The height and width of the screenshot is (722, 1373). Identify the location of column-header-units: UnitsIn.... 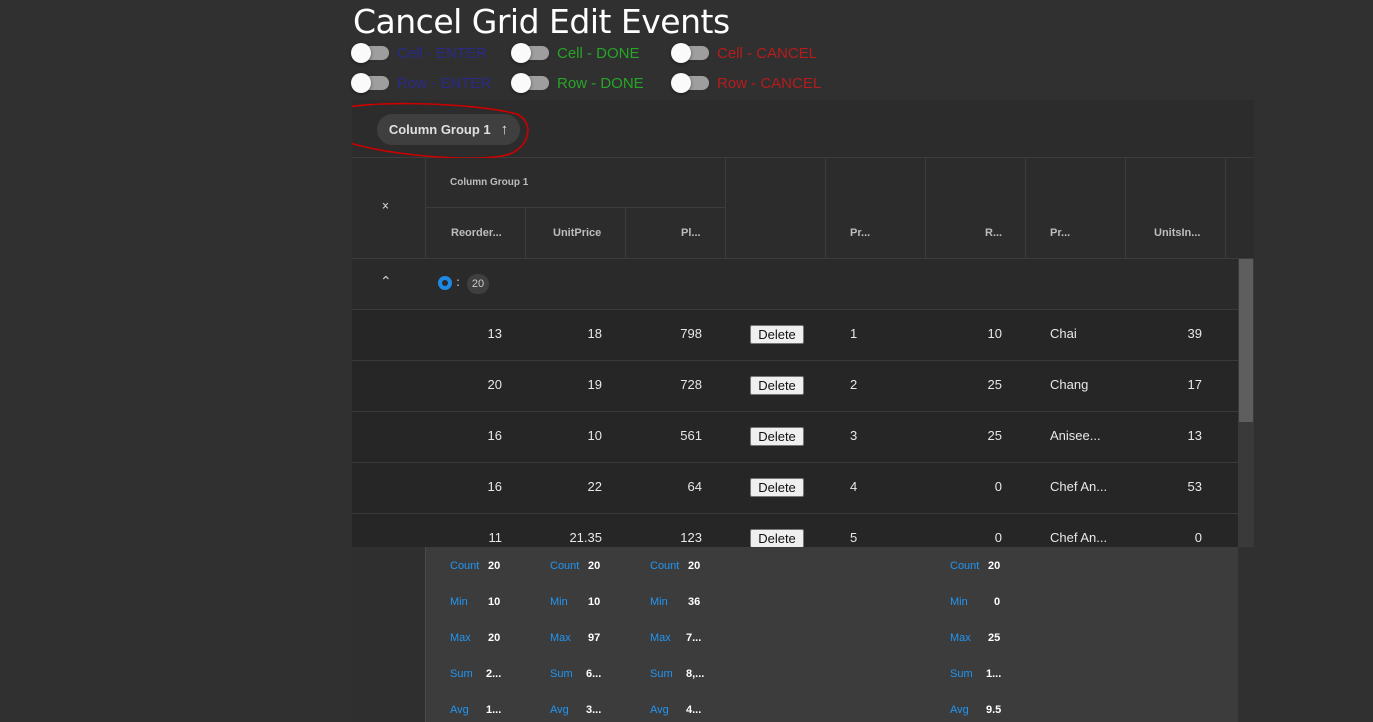
(1177, 233).